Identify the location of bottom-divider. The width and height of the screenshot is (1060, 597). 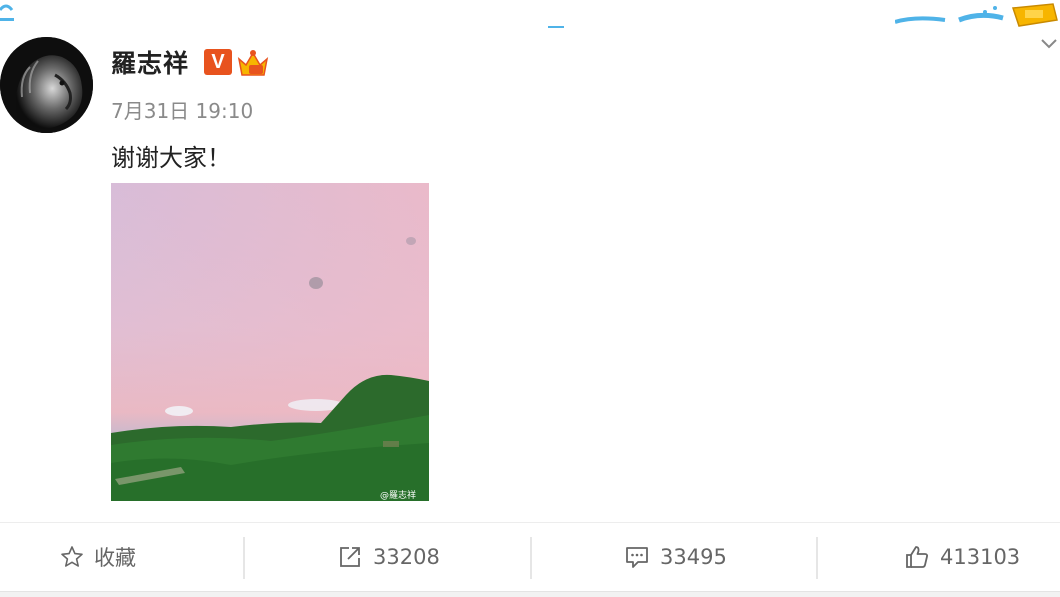
(530, 594).